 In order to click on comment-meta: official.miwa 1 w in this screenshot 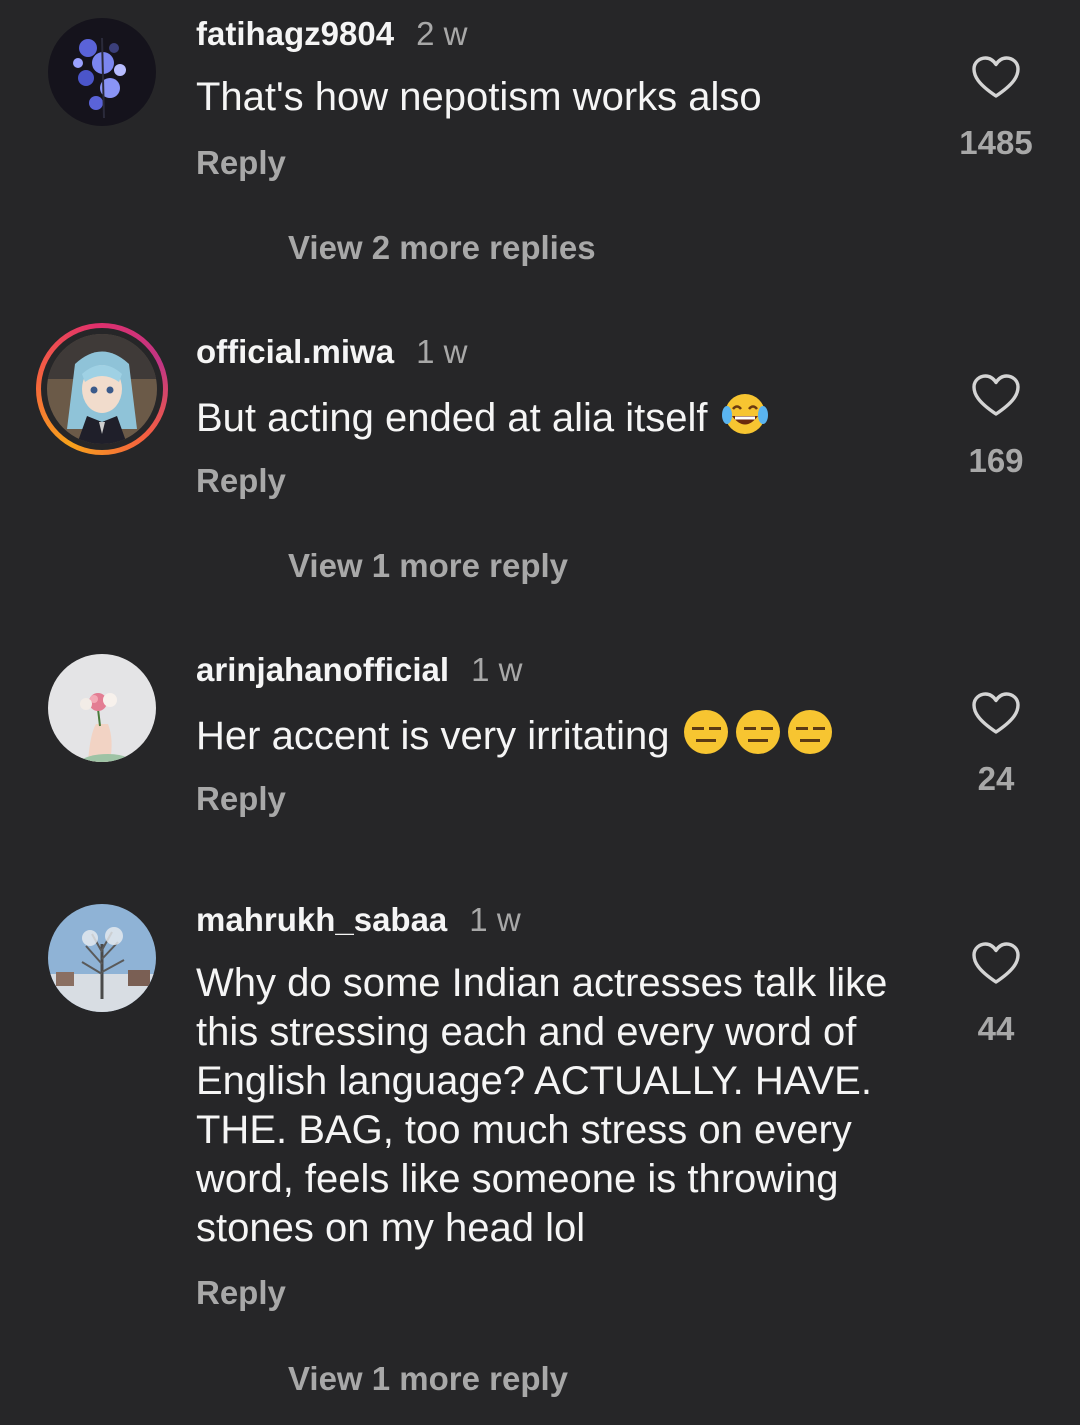, I will do `click(331, 352)`.